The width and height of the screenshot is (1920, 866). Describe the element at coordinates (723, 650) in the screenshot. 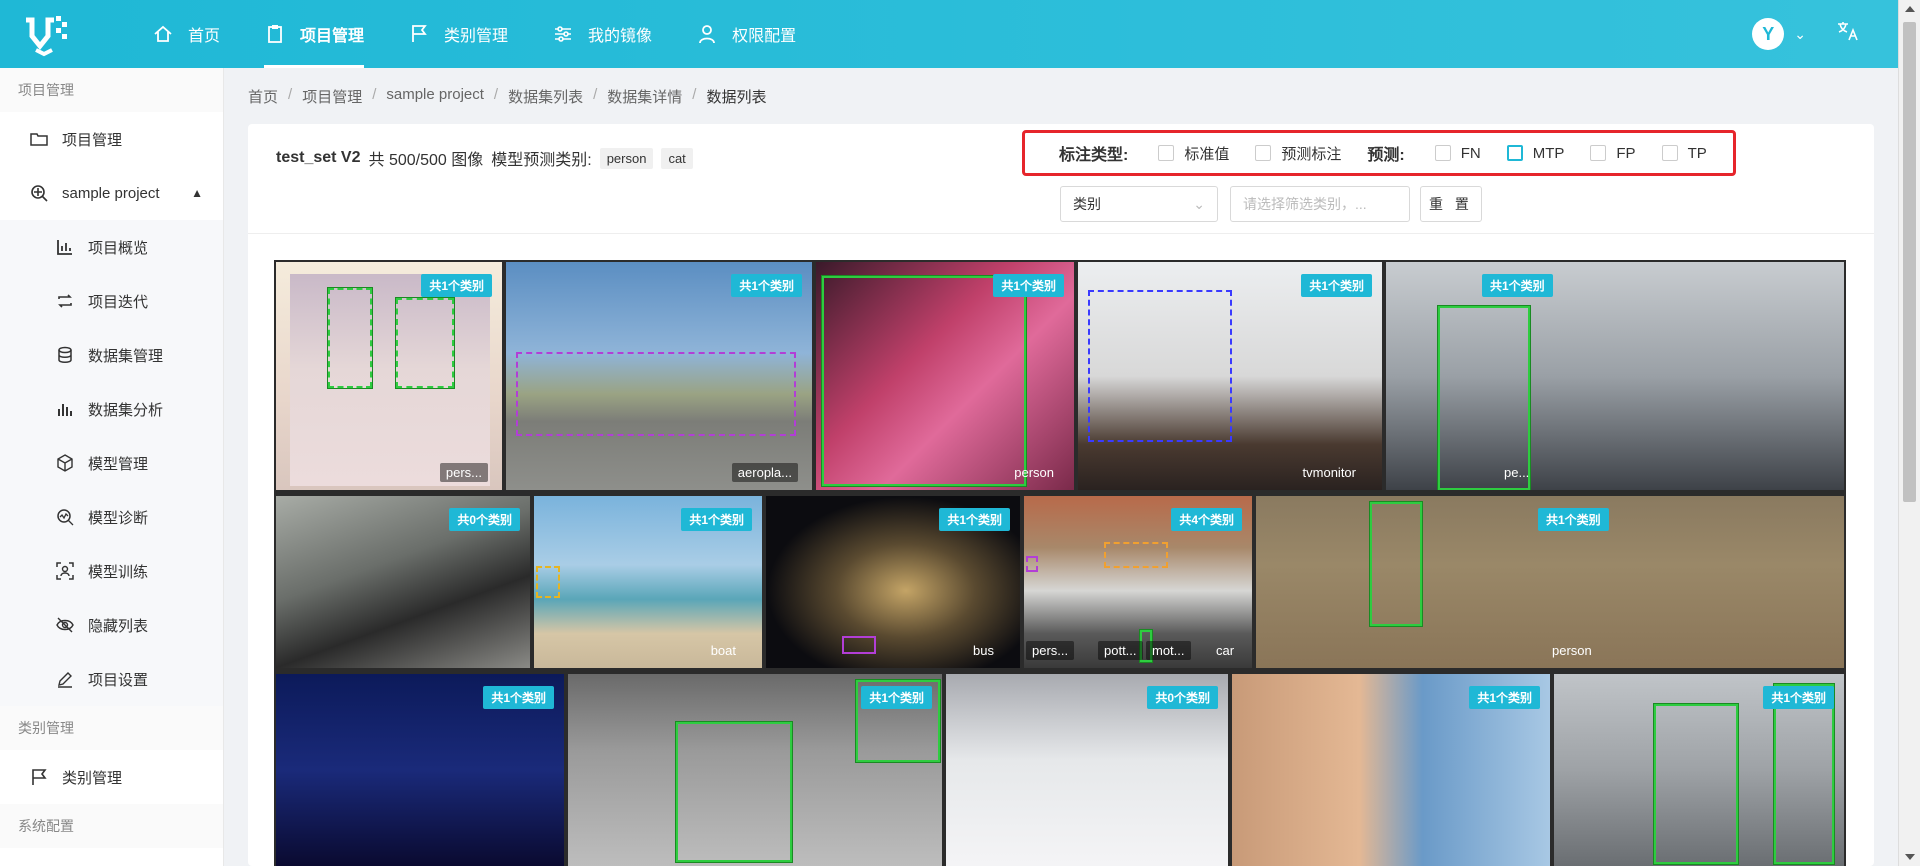

I see `bbox-label: boat` at that location.